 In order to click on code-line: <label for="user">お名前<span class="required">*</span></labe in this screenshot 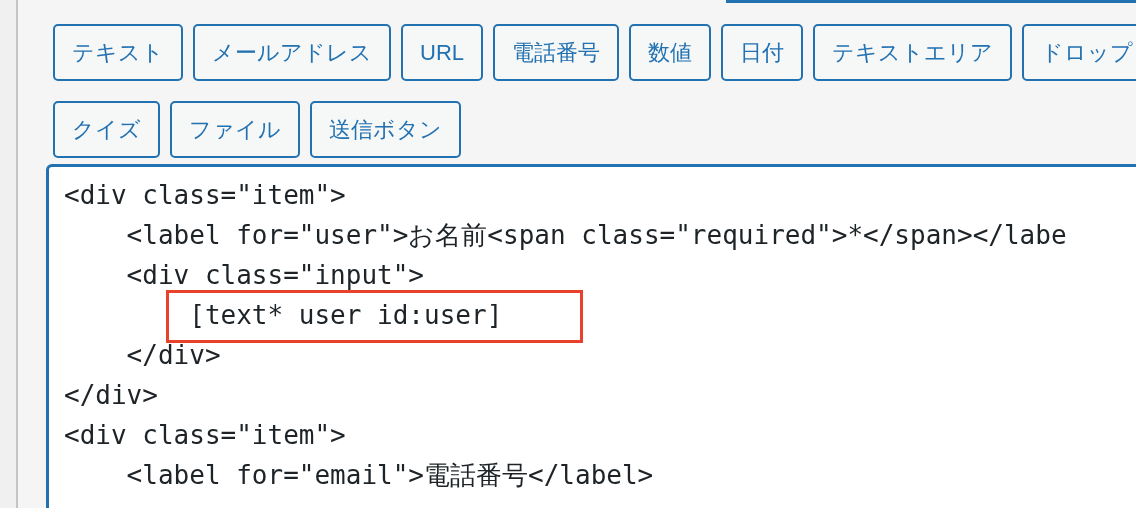, I will do `click(596, 235)`.